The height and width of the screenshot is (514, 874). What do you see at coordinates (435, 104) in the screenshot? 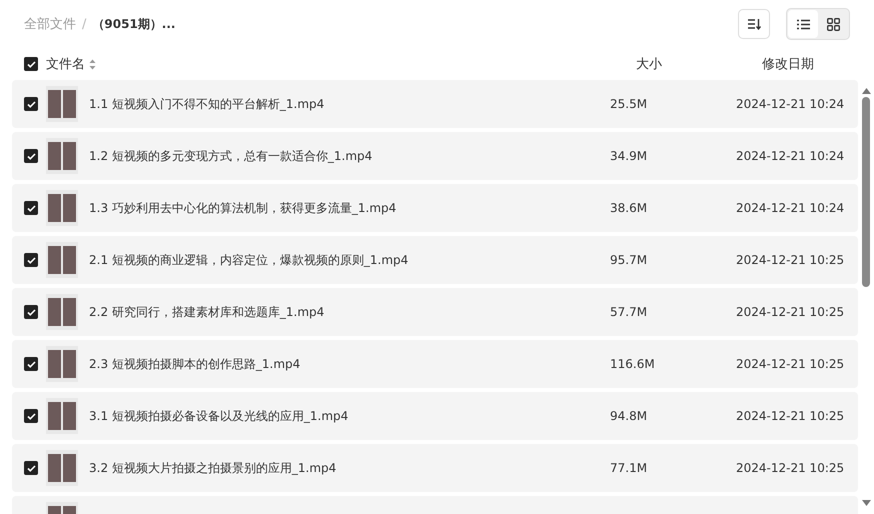
I see `file-row: 1.1 短视频入门不得不知的平台解析_1.mp4 25.5M 2024-12-21 10:24` at bounding box center [435, 104].